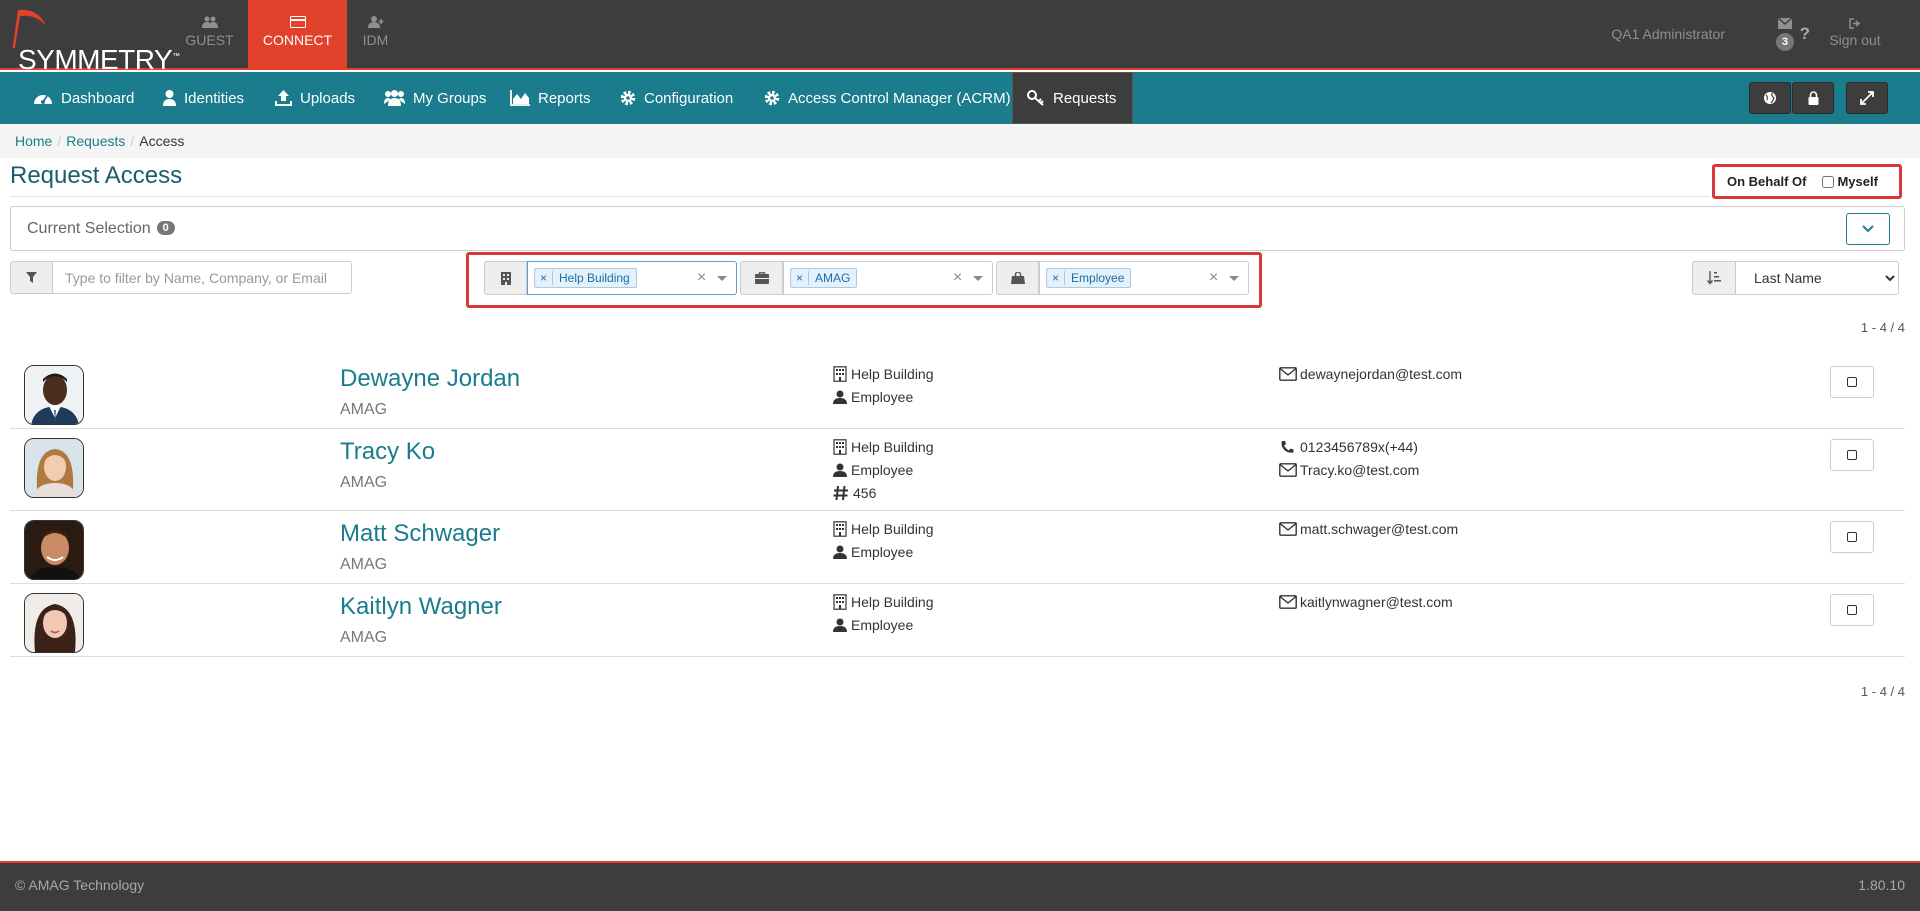 This screenshot has width=1920, height=911. I want to click on globe-button, so click(1770, 98).